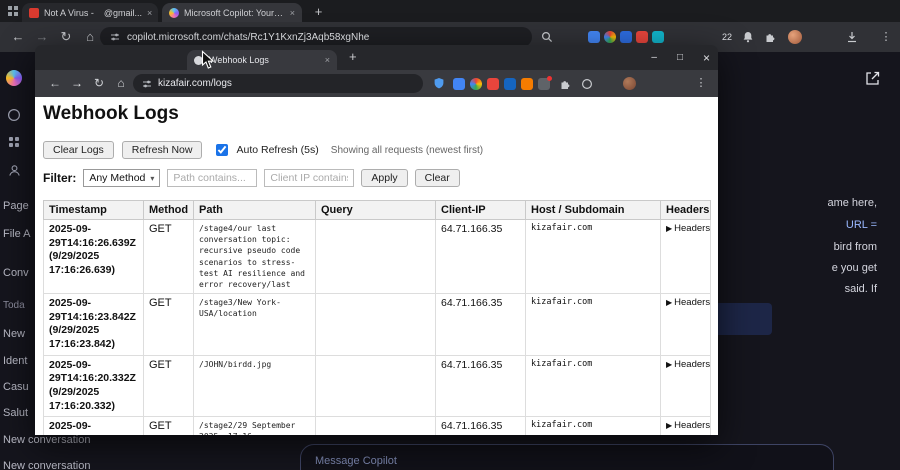 The width and height of the screenshot is (900, 470). I want to click on query-cell, so click(375, 324).